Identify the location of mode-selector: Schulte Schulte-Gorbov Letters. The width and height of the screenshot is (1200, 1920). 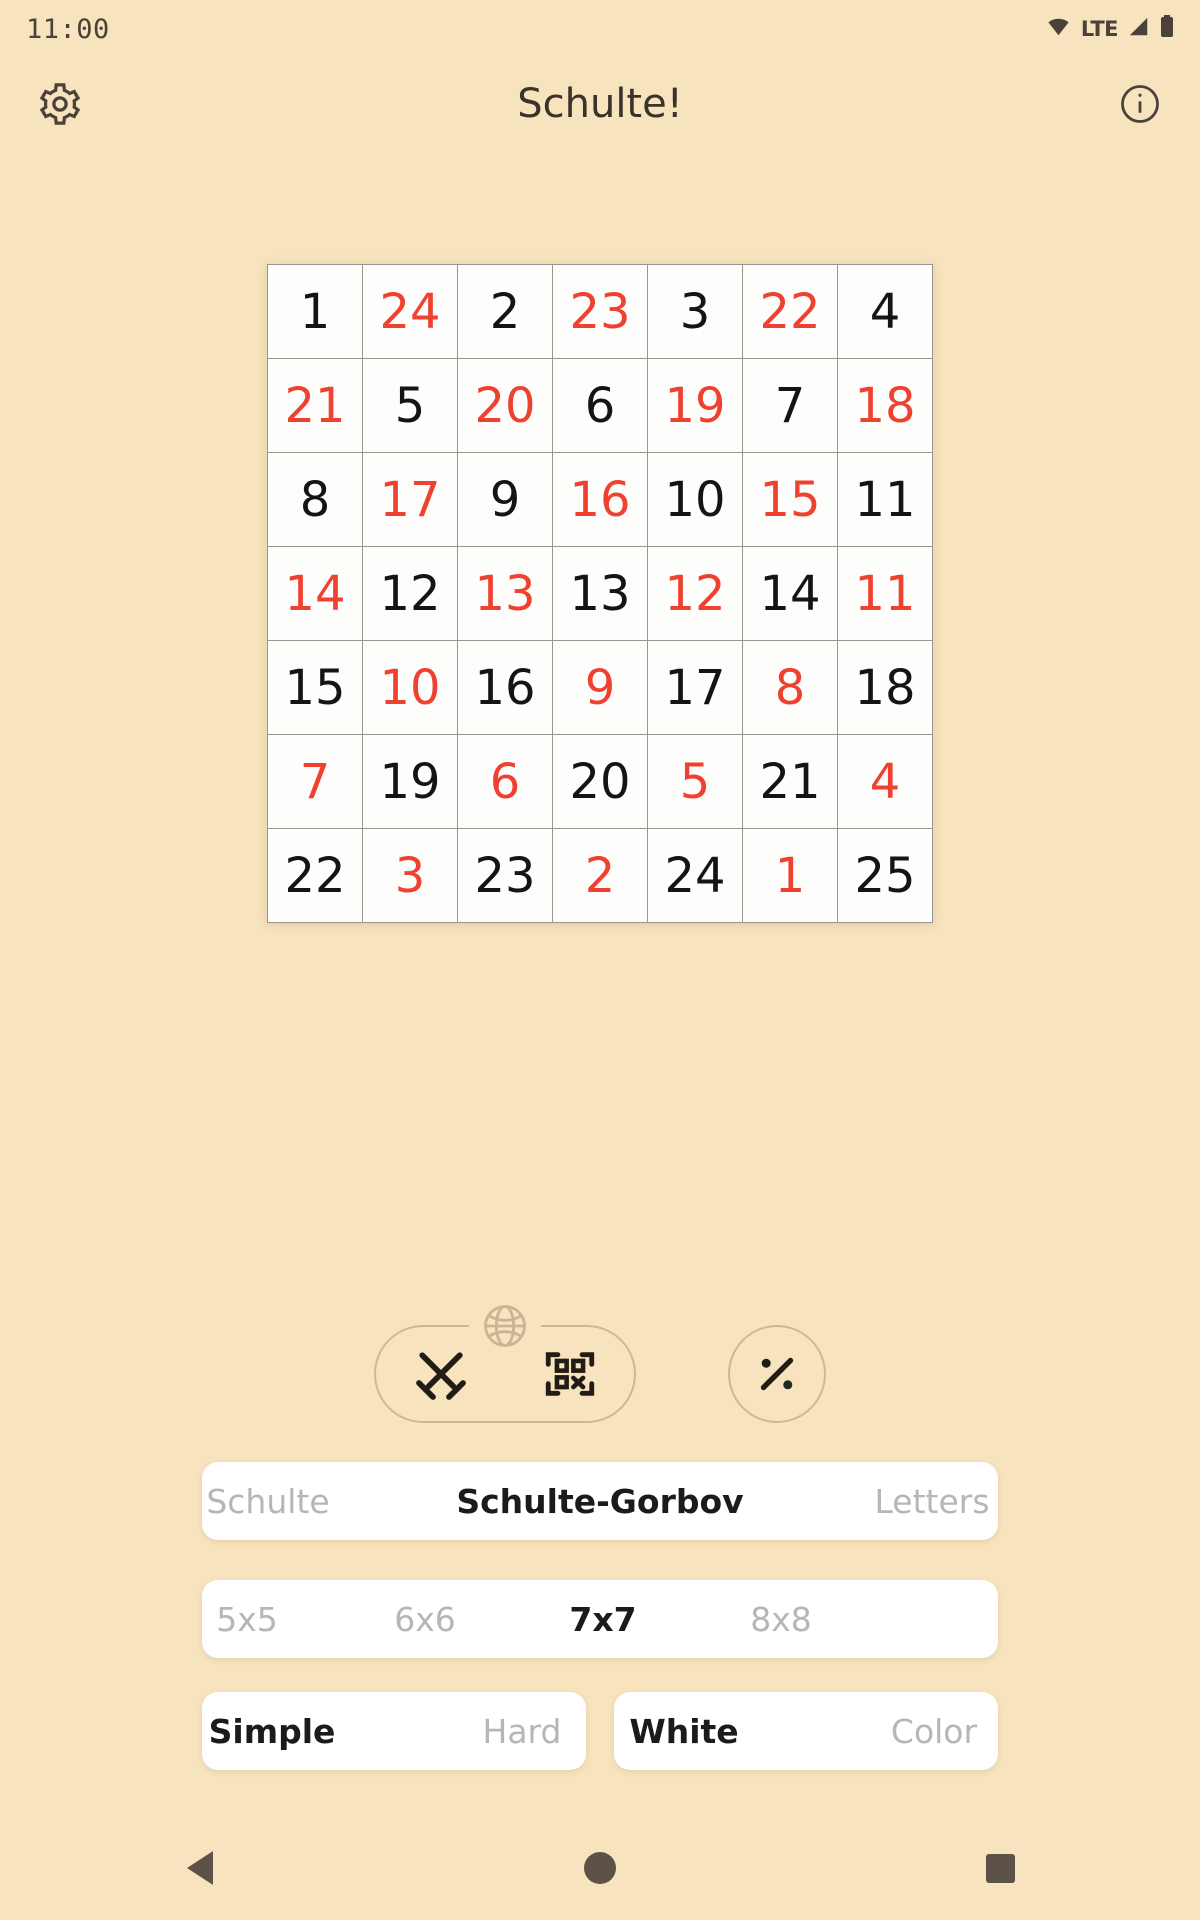
(600, 1501).